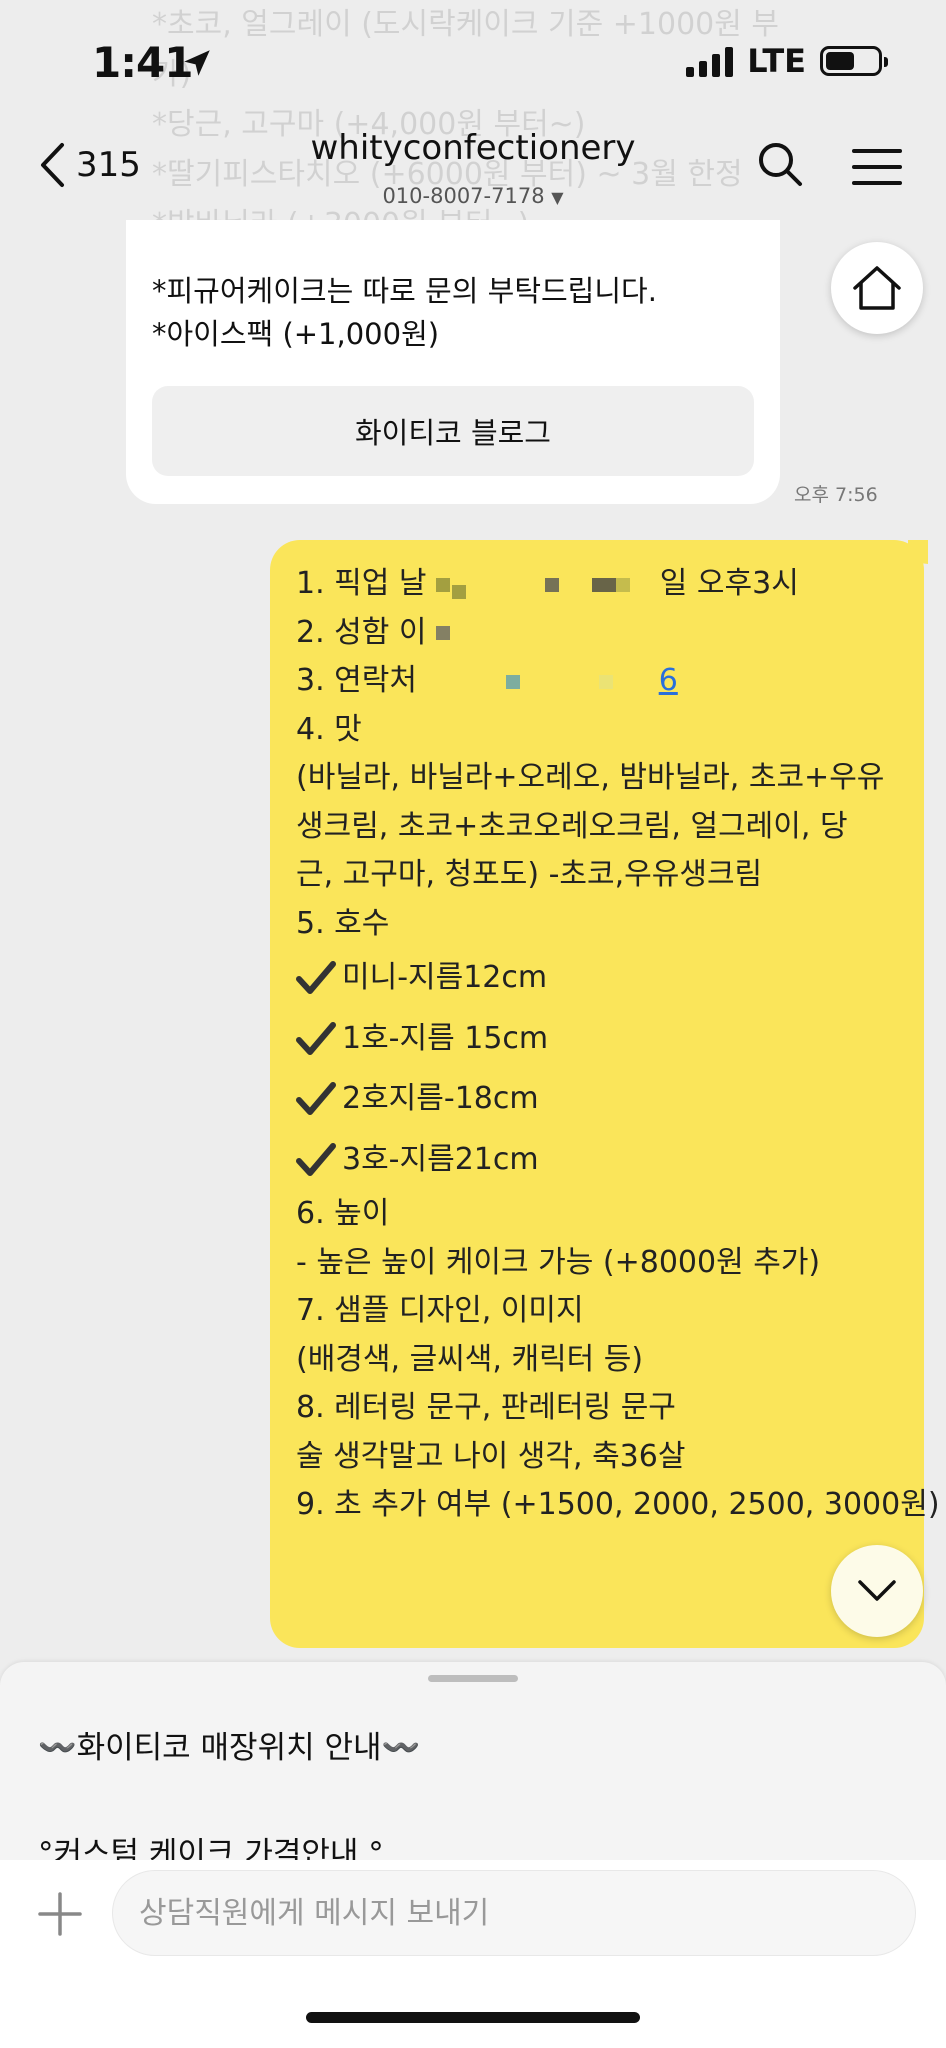 This screenshot has height=2048, width=946. What do you see at coordinates (229, 1744) in the screenshot?
I see `sheet-menu-item: 〰️화이티코 매장위치 안내〰️` at bounding box center [229, 1744].